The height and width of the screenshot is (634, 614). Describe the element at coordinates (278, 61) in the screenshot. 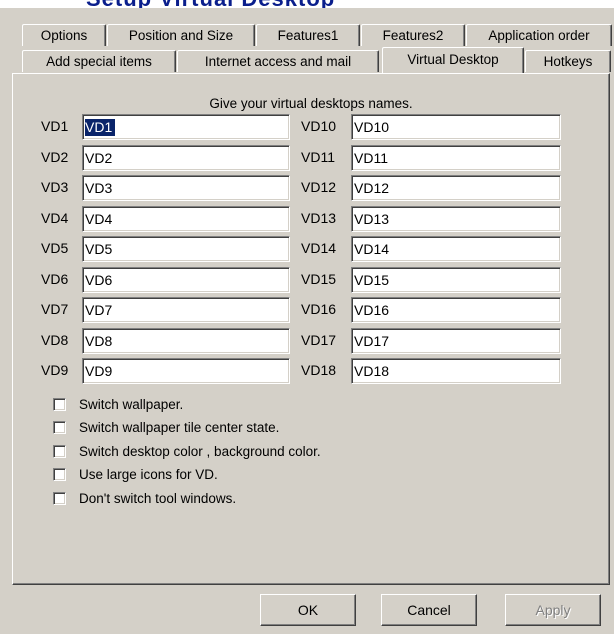

I see `tab-internet-access-and-mail: Internet access and mail` at that location.